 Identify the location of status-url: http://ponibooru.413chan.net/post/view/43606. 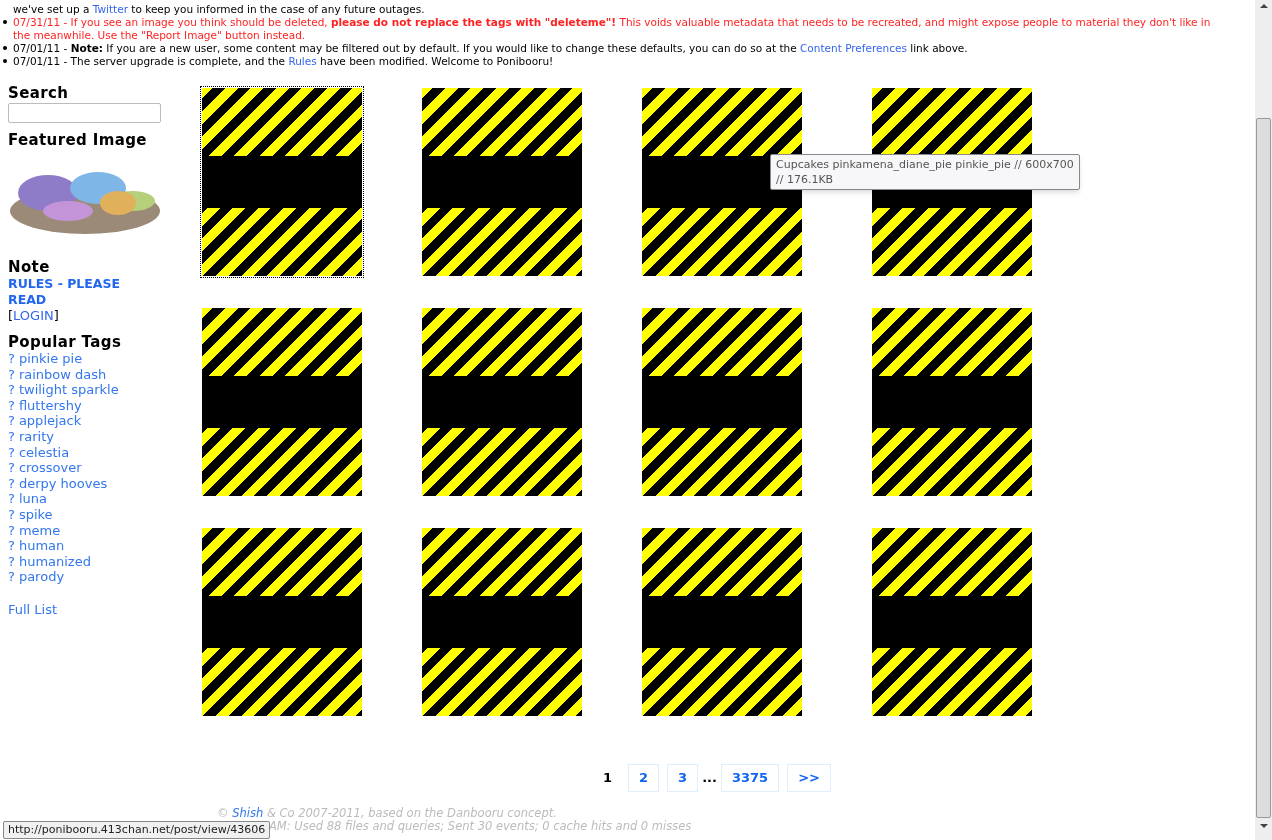
(137, 830).